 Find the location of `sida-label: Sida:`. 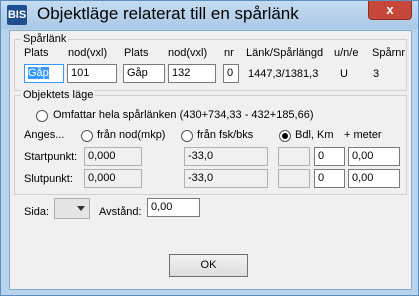

sida-label: Sida: is located at coordinates (37, 212).